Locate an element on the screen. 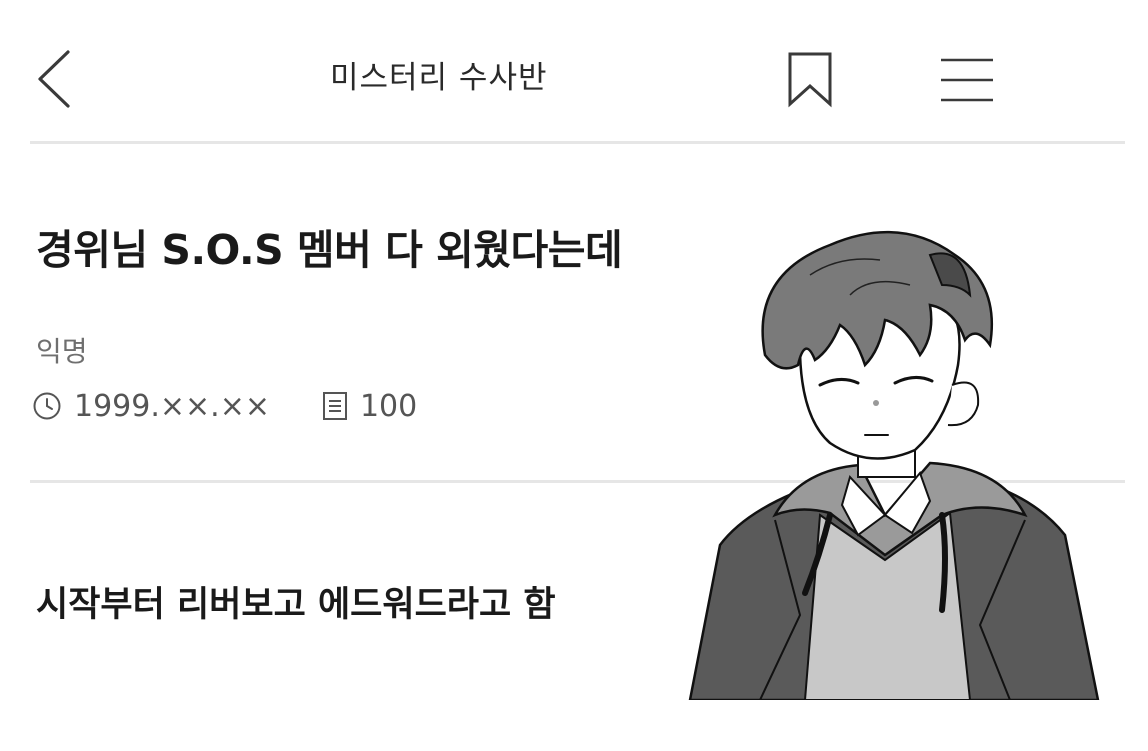 Image resolution: width=1148 pixels, height=751 pixels. post-views-count: 100 is located at coordinates (388, 406).